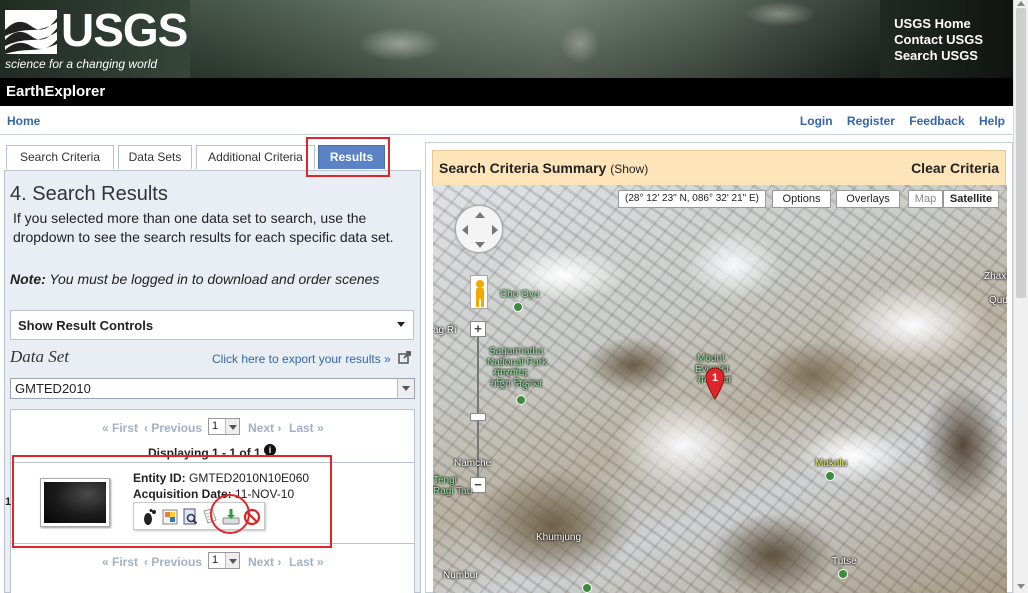 This screenshot has width=1028, height=593. I want to click on result-marker-icon: 1, so click(715, 383).